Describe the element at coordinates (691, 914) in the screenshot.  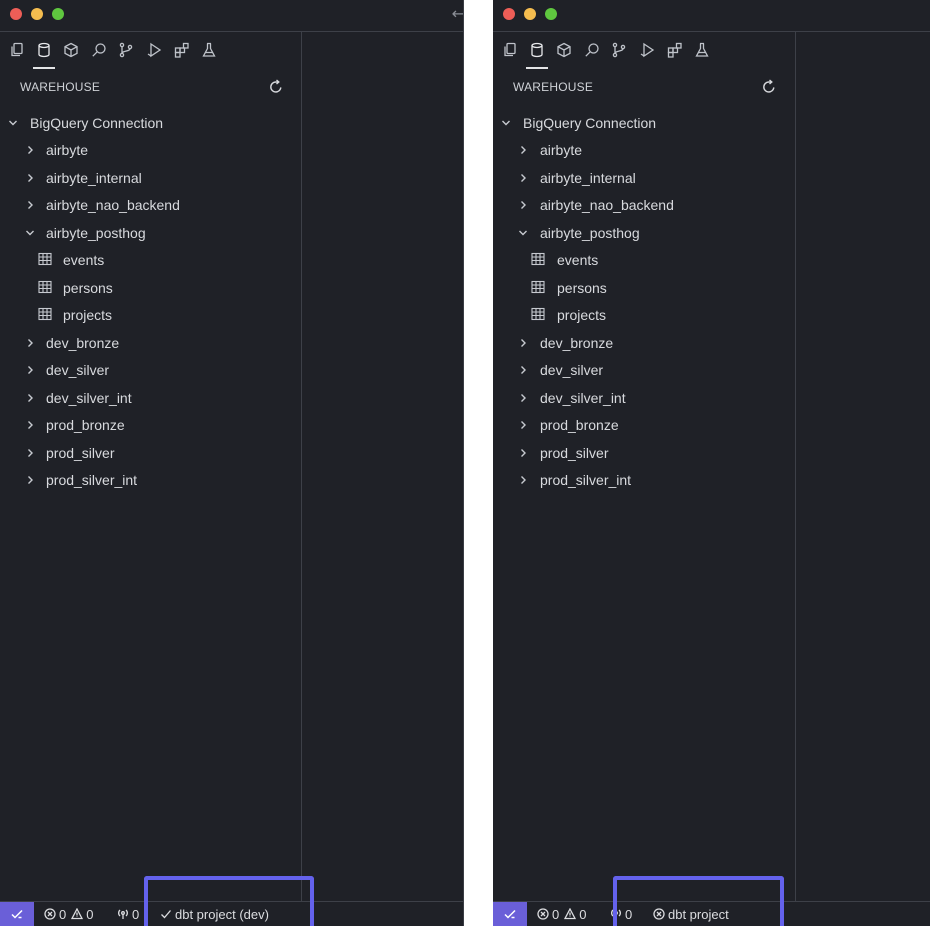
I see `dbt-status: dbt project` at that location.